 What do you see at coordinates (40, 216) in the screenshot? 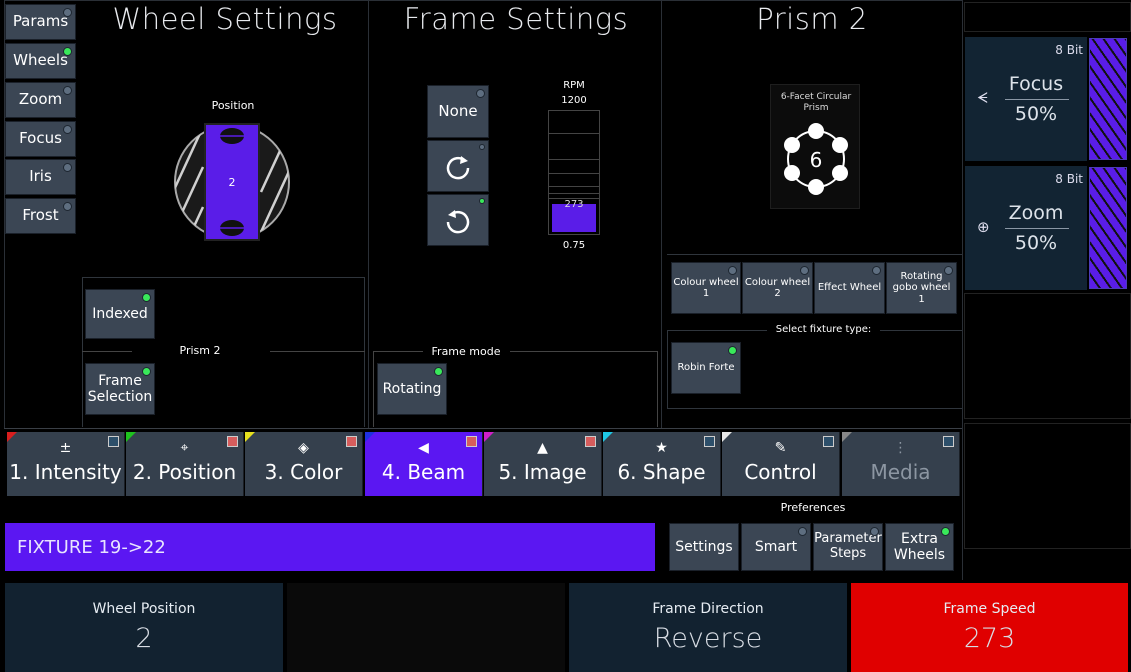
I see `sidebar-item-frost: Frost` at bounding box center [40, 216].